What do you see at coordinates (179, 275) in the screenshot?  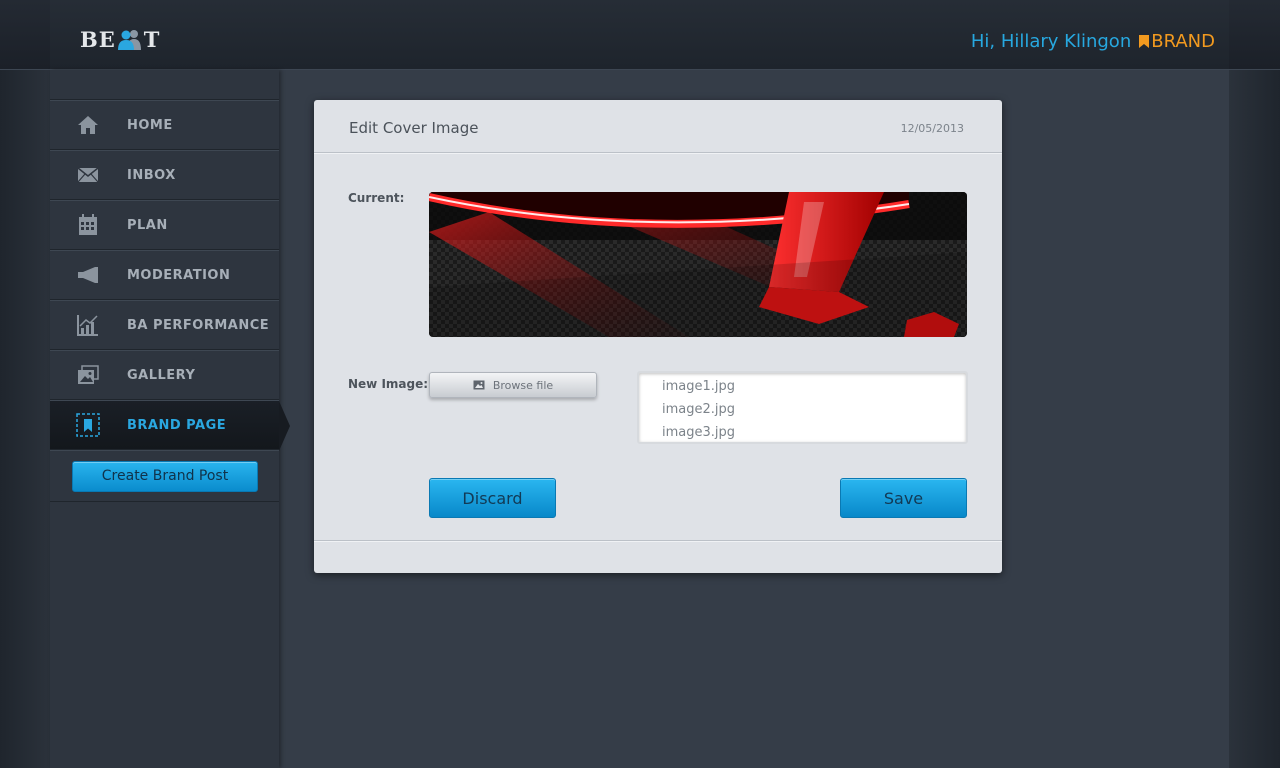 I see `sidebar-item-label: MODERATION` at bounding box center [179, 275].